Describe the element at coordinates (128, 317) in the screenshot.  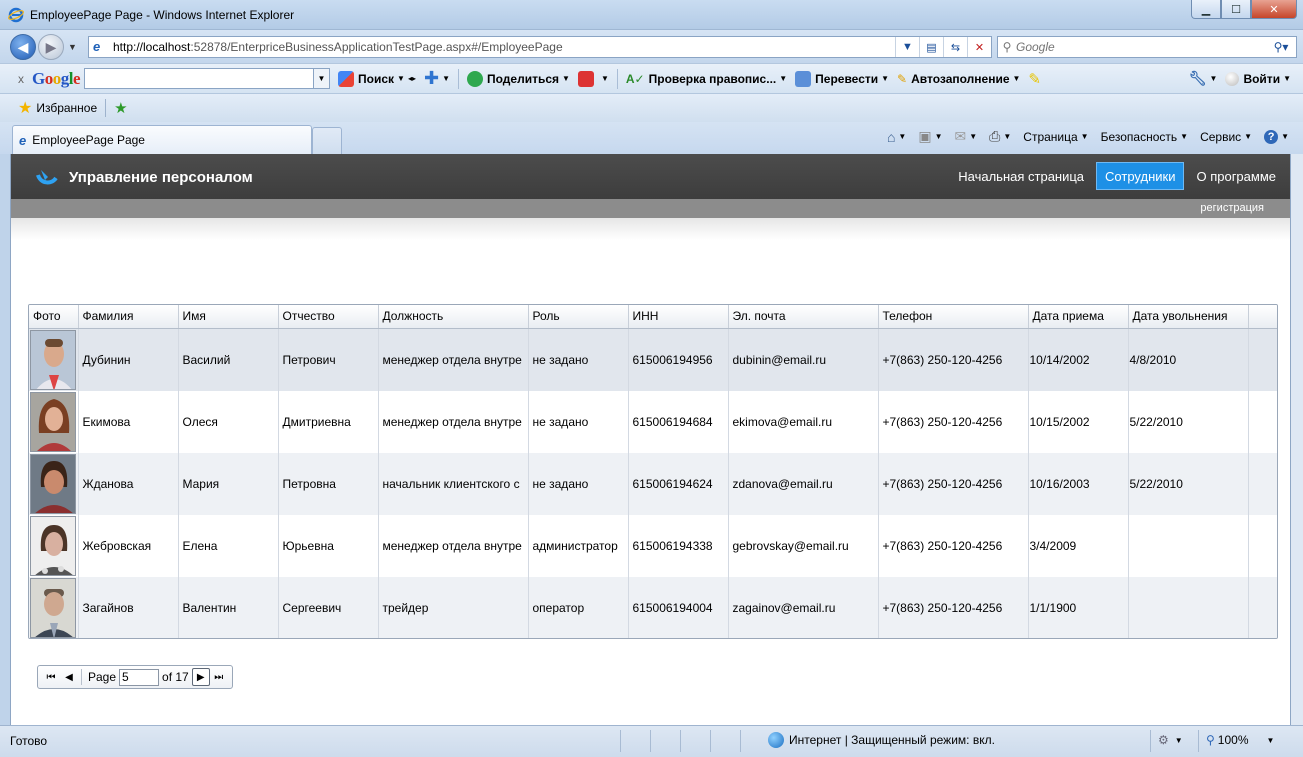
I see `column-header-last-name: Фамилия` at that location.